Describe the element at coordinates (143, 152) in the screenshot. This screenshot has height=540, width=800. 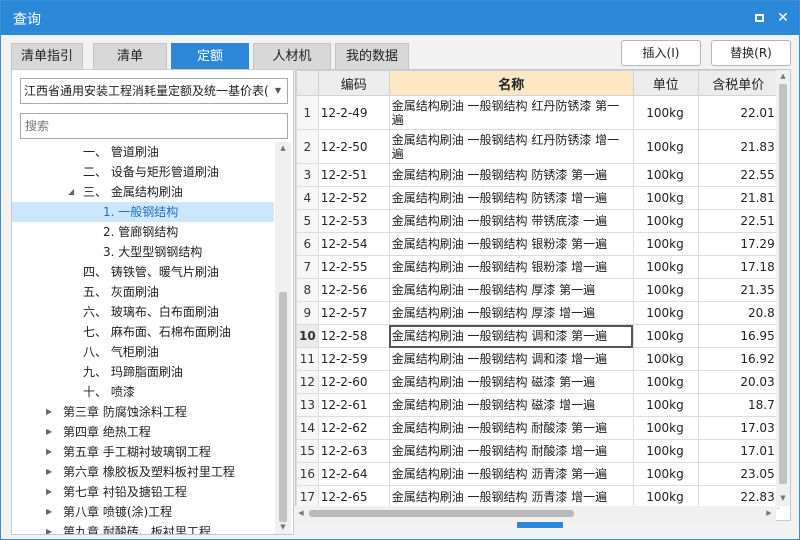
I see `tree-item: 一、 管道刷油` at that location.